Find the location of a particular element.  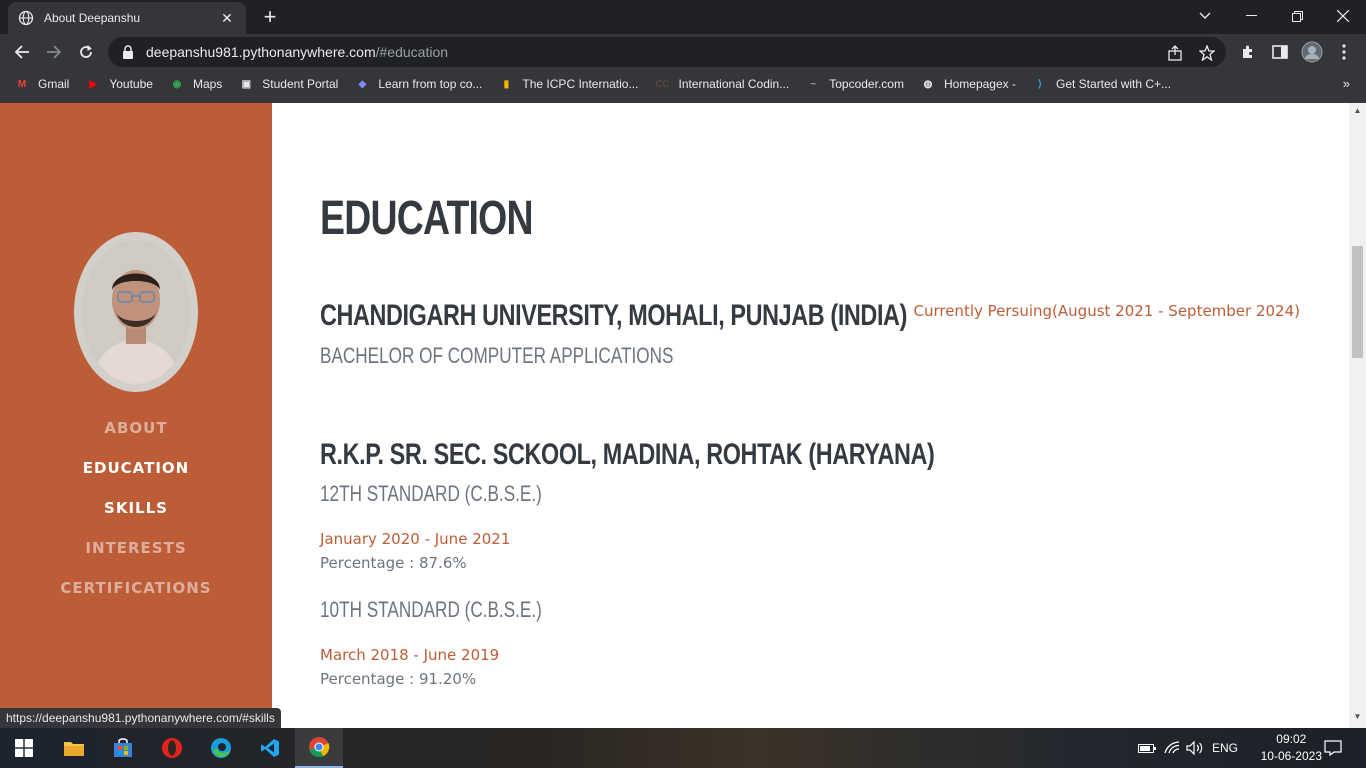

clock-date: 10-06-2023 is located at coordinates (1291, 756).